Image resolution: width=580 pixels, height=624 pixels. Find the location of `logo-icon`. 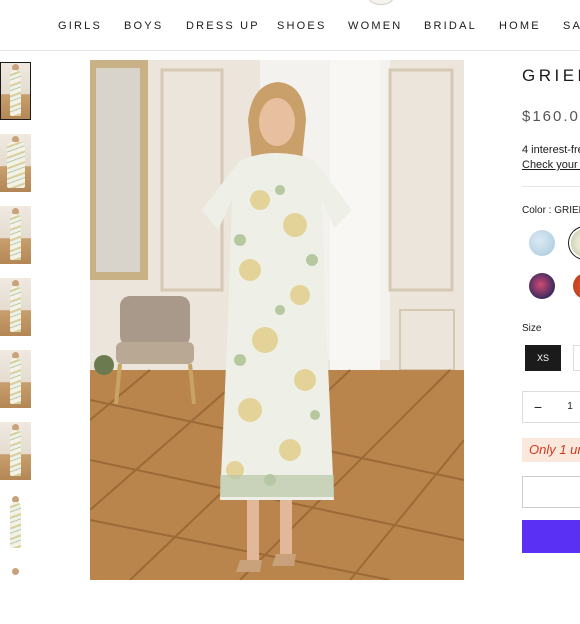

logo-icon is located at coordinates (381, 2).